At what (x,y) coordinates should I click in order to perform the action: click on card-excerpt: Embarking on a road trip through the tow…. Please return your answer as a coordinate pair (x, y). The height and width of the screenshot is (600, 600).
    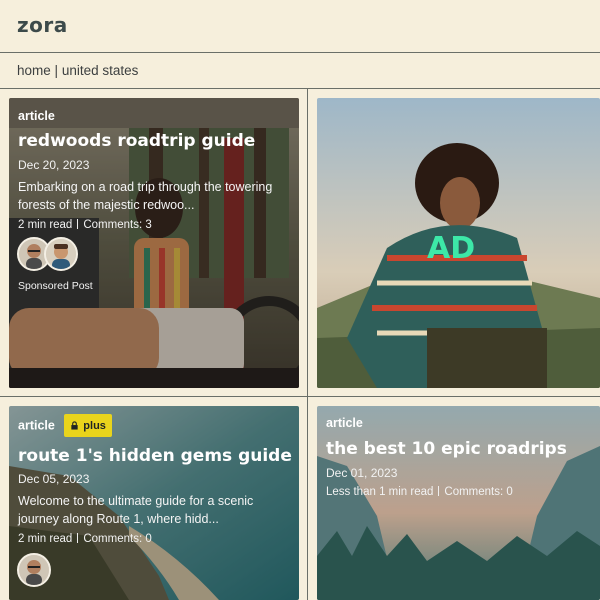
    Looking at the image, I should click on (145, 196).